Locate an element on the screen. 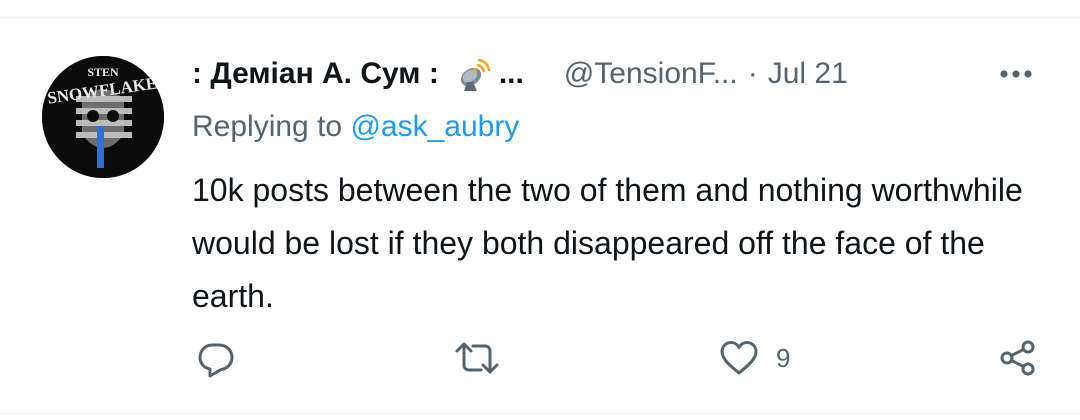 The height and width of the screenshot is (420, 1080). avatar-image: SNOWFLAKE STEN is located at coordinates (103, 117).